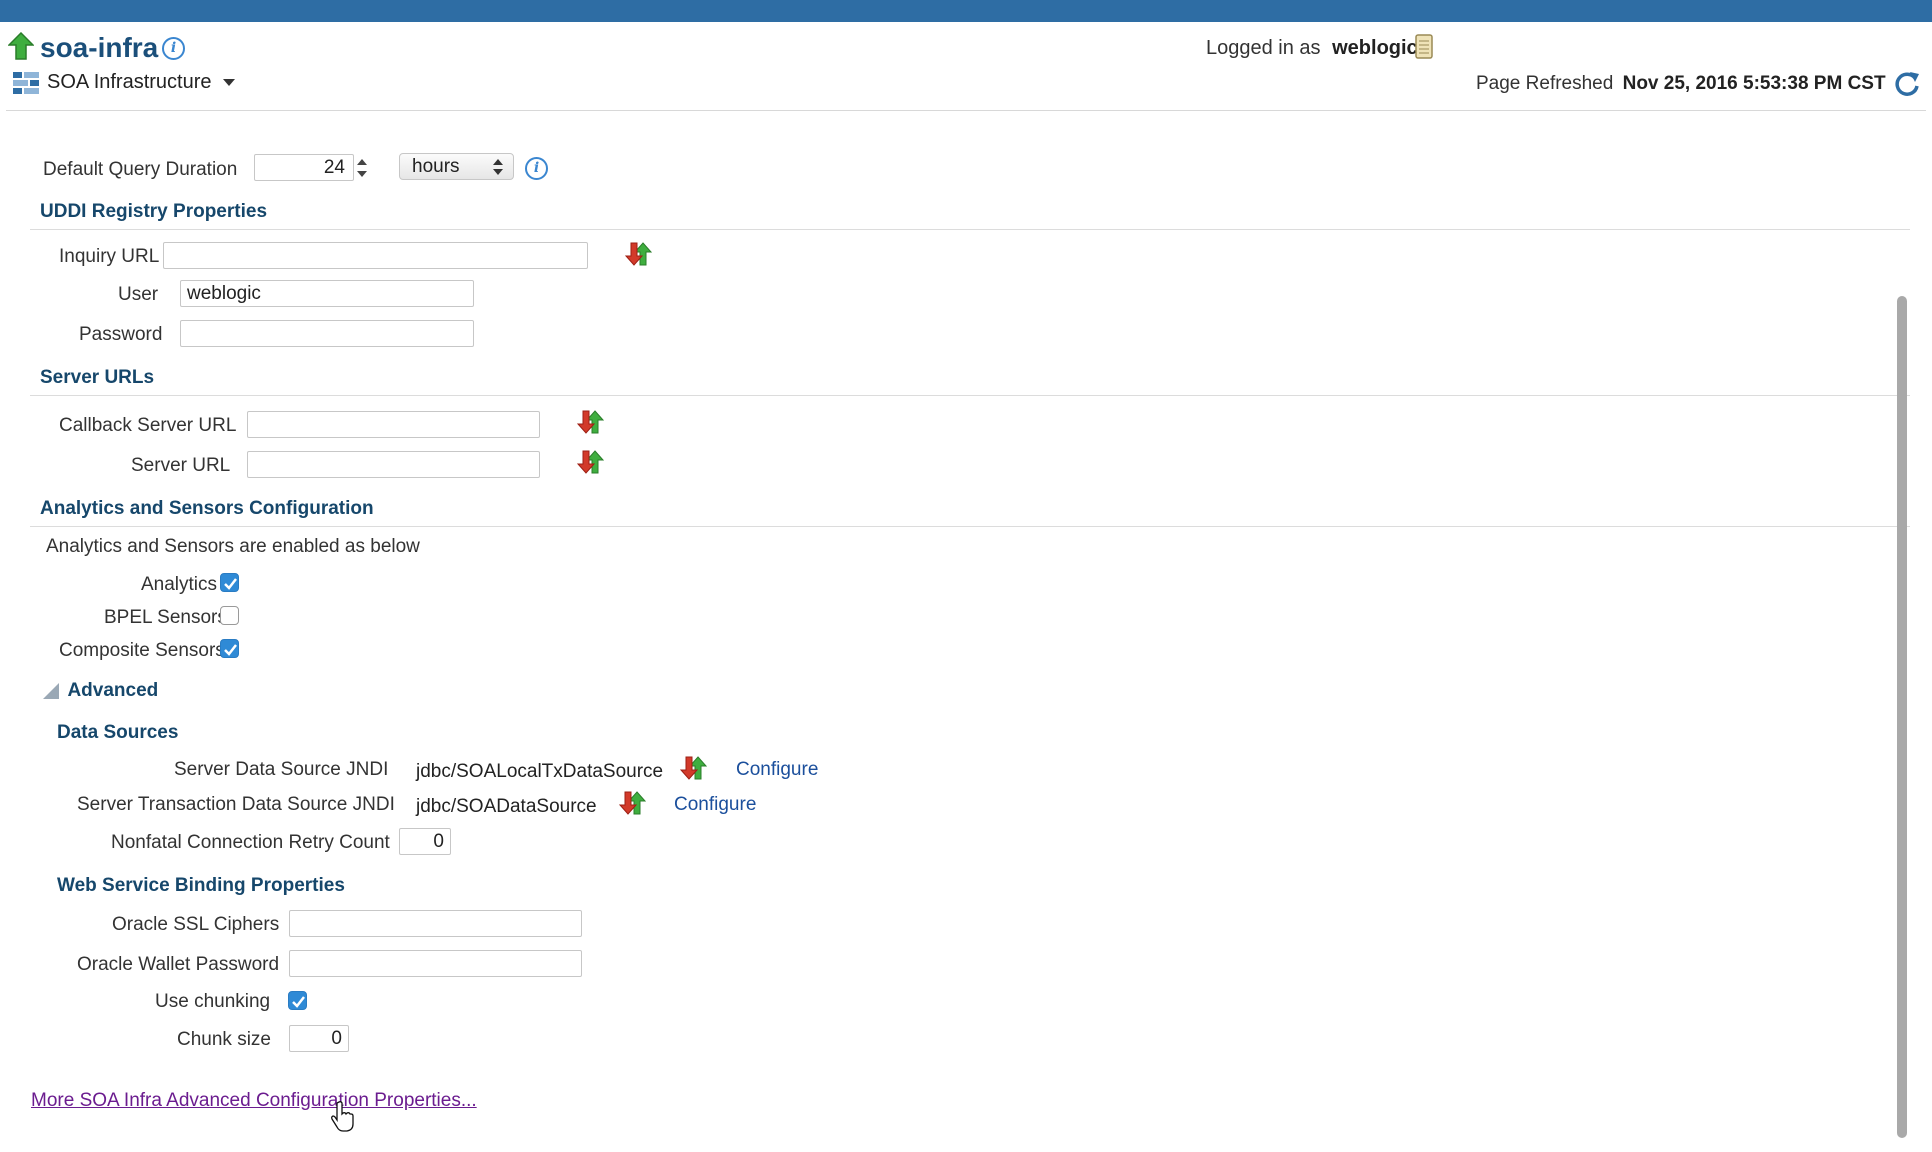 This screenshot has width=1932, height=1152. Describe the element at coordinates (21, 48) in the screenshot. I see `target-up-icon` at that location.